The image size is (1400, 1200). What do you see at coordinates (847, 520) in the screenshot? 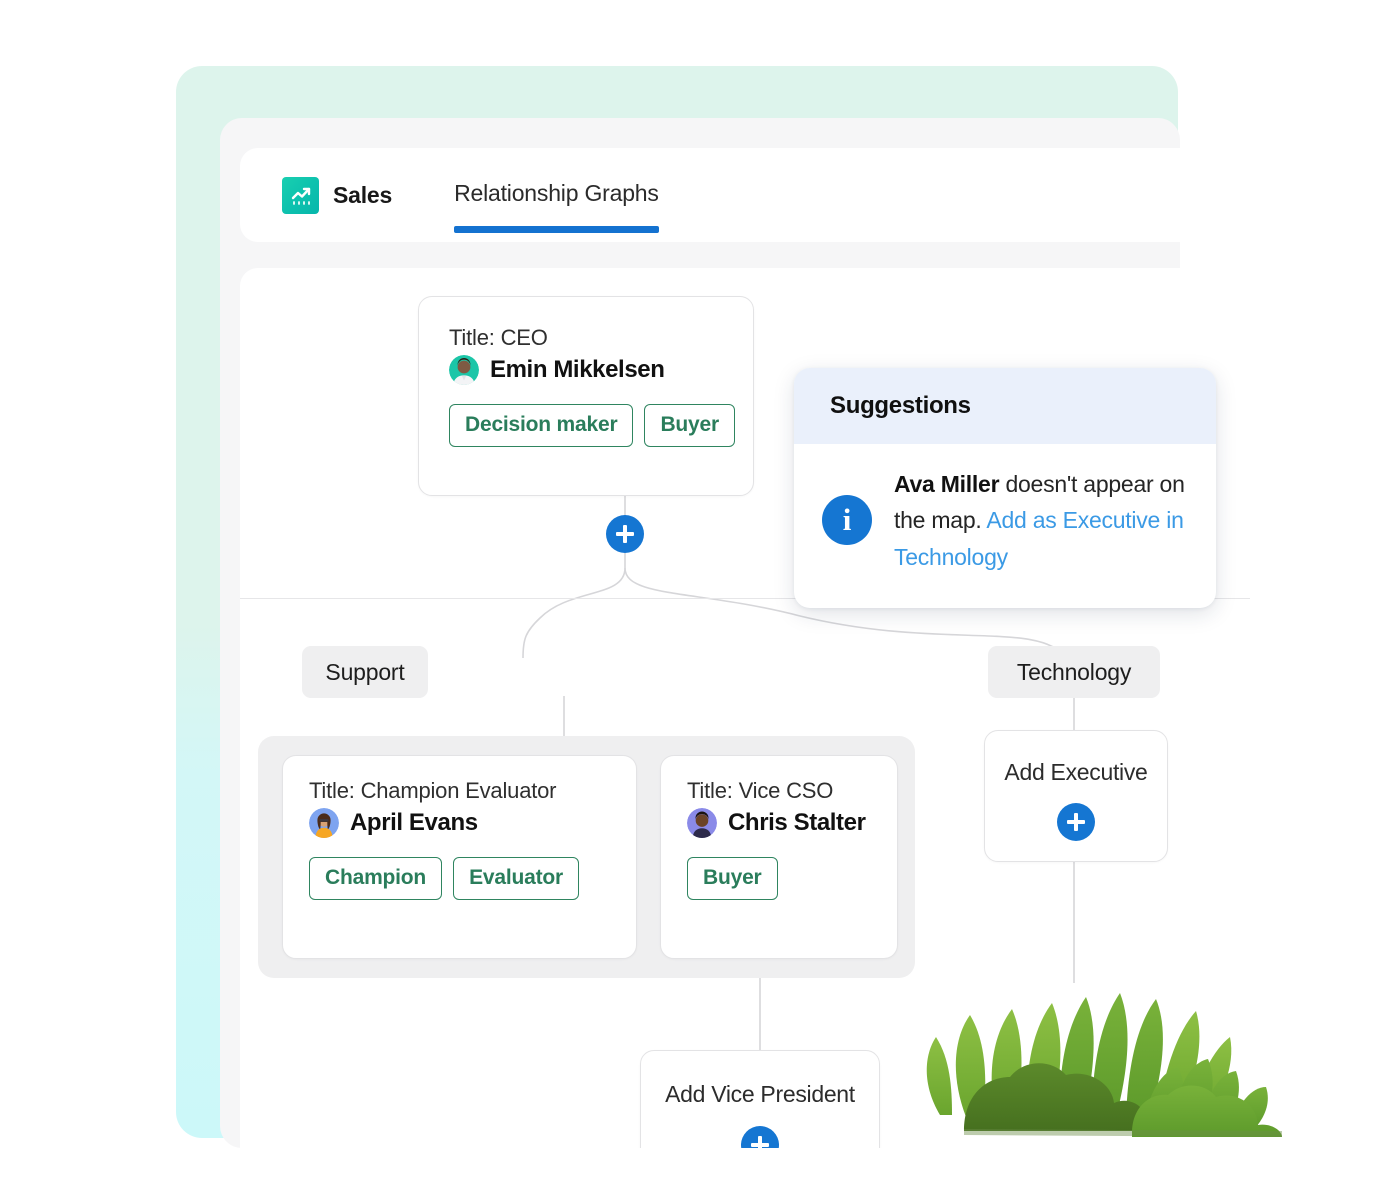
I see `info-icon: i` at bounding box center [847, 520].